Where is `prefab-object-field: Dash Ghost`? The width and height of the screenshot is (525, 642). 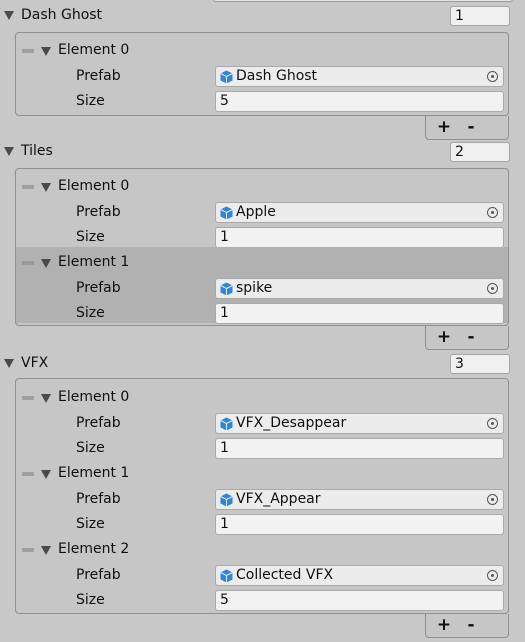
prefab-object-field: Dash Ghost is located at coordinates (359, 76).